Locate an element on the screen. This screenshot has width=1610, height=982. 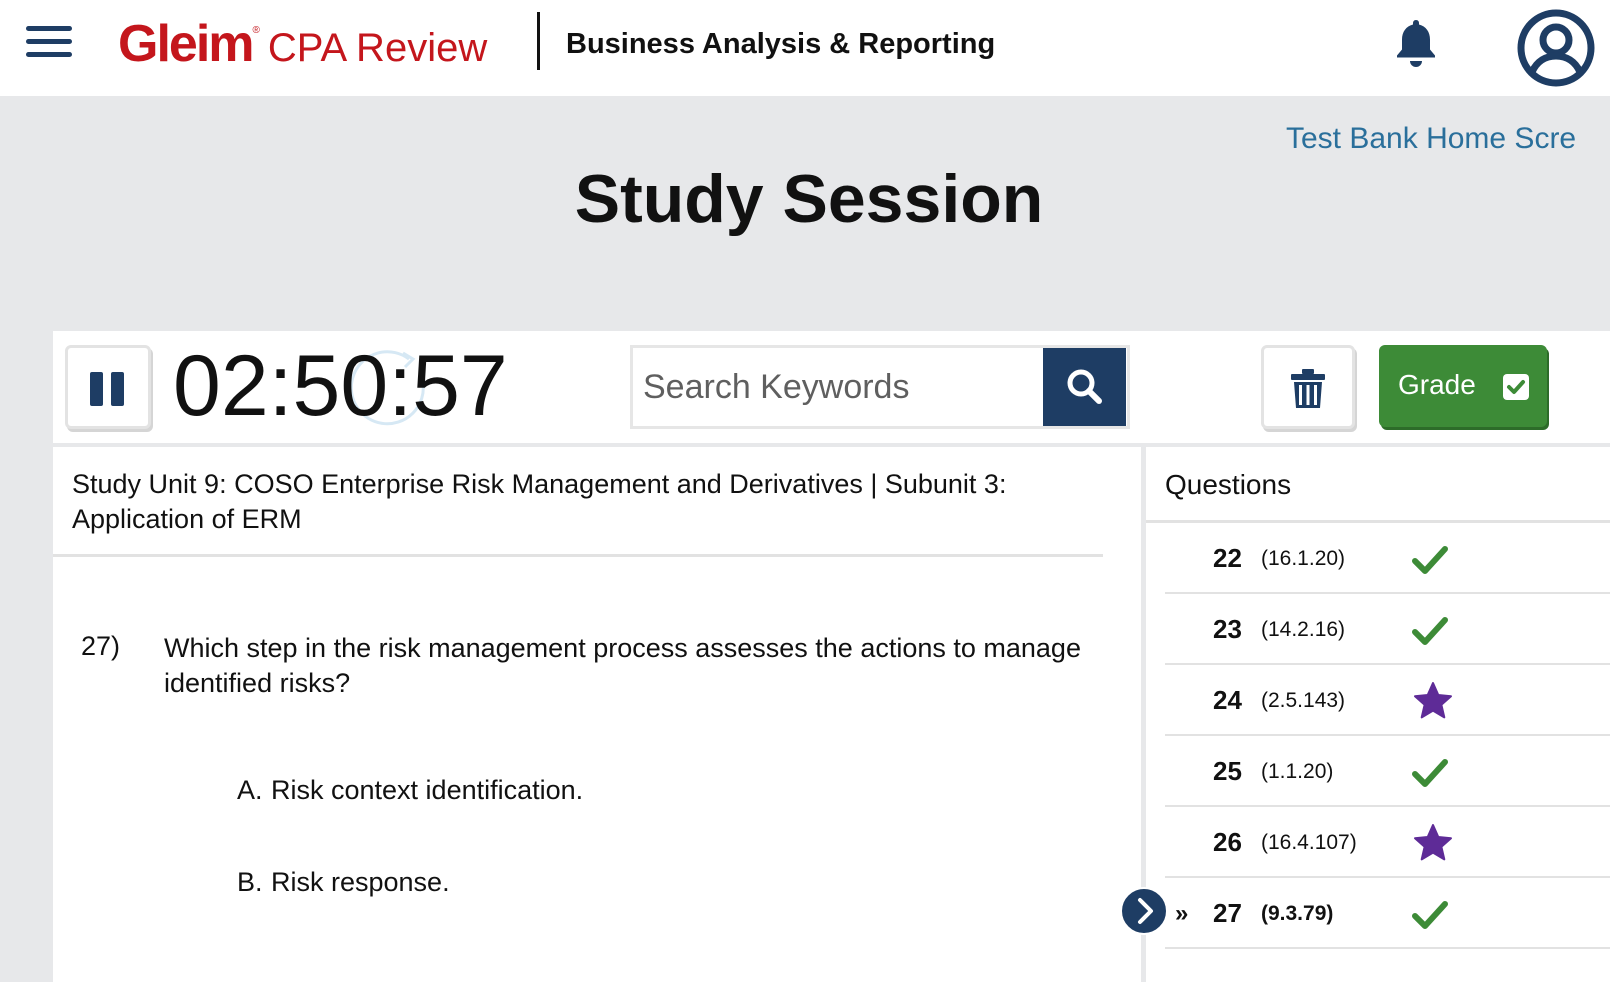
logo-product: CPA Review is located at coordinates (377, 48).